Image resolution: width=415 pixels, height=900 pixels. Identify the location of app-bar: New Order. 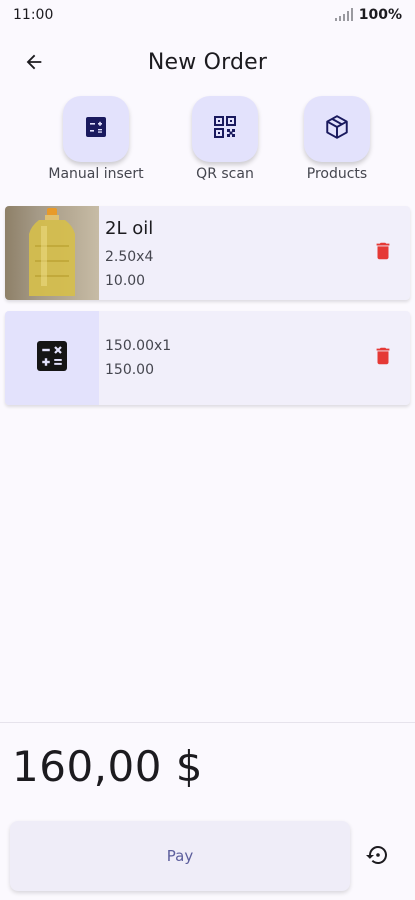
(207, 64).